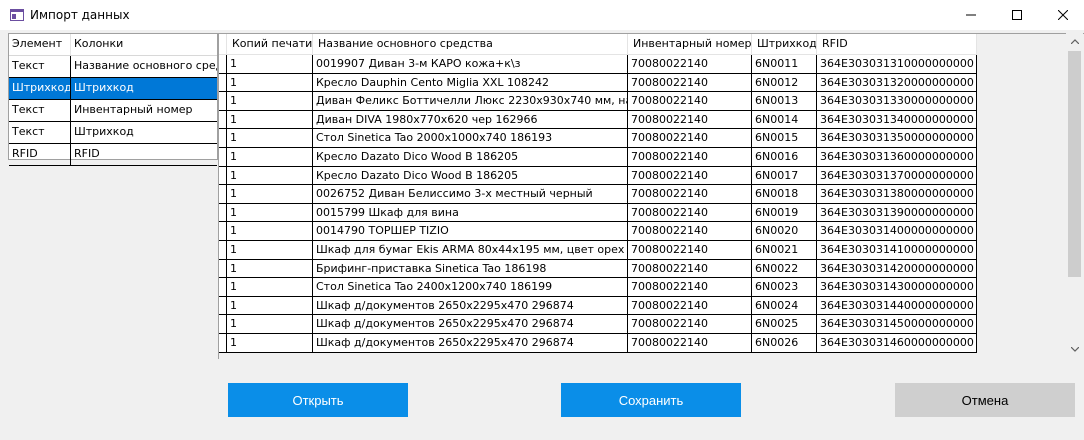 The height and width of the screenshot is (440, 1084). Describe the element at coordinates (784, 213) in the screenshot. I see `barcode-cell: 6N0019` at that location.